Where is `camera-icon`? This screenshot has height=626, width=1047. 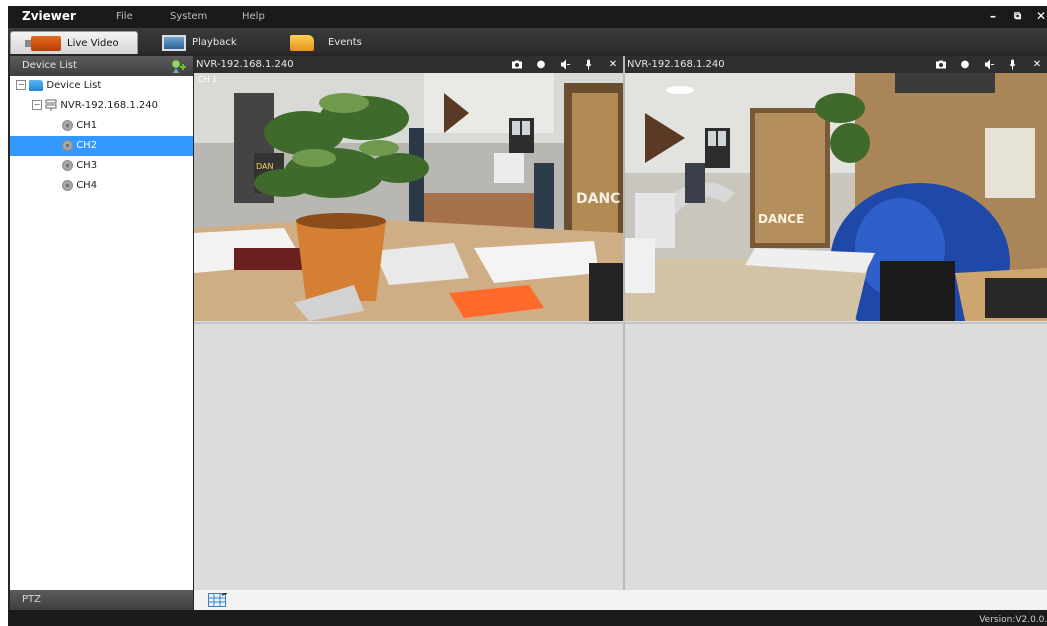
camera-icon is located at coordinates (43, 43).